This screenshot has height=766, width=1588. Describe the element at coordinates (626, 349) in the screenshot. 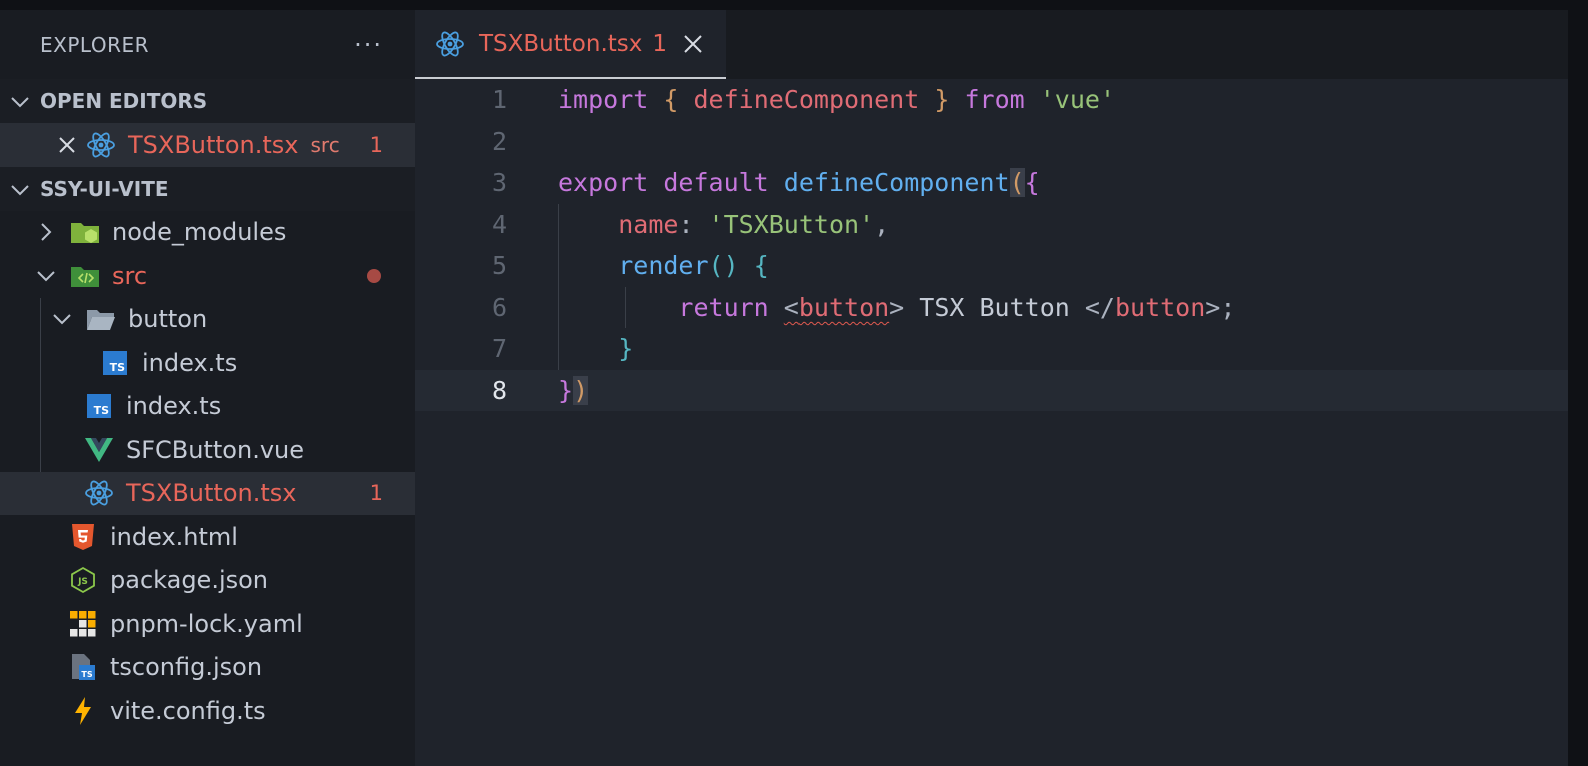

I see `code-text: }` at that location.